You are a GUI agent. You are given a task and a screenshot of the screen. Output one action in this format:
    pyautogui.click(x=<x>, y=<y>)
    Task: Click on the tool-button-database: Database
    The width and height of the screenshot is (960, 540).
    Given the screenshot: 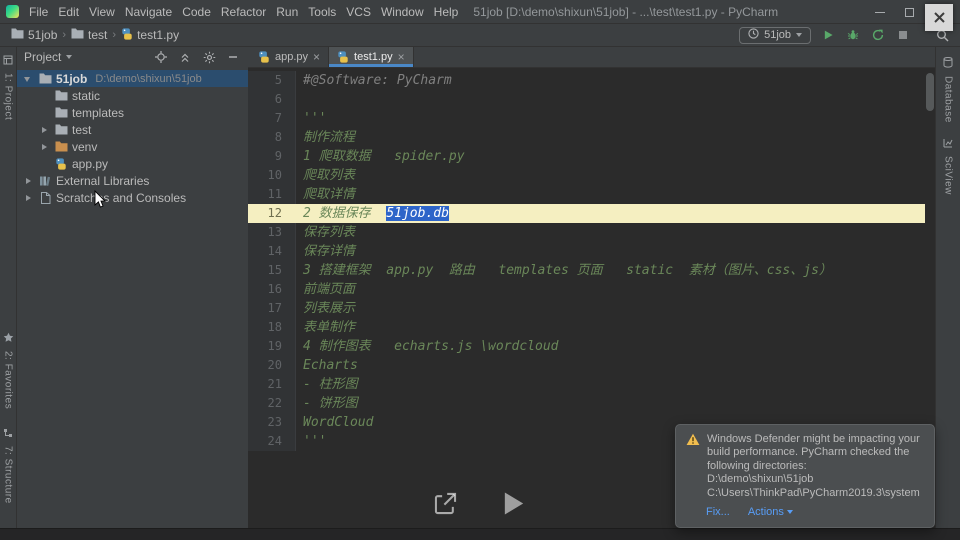 What is the action you would take?
    pyautogui.click(x=948, y=89)
    